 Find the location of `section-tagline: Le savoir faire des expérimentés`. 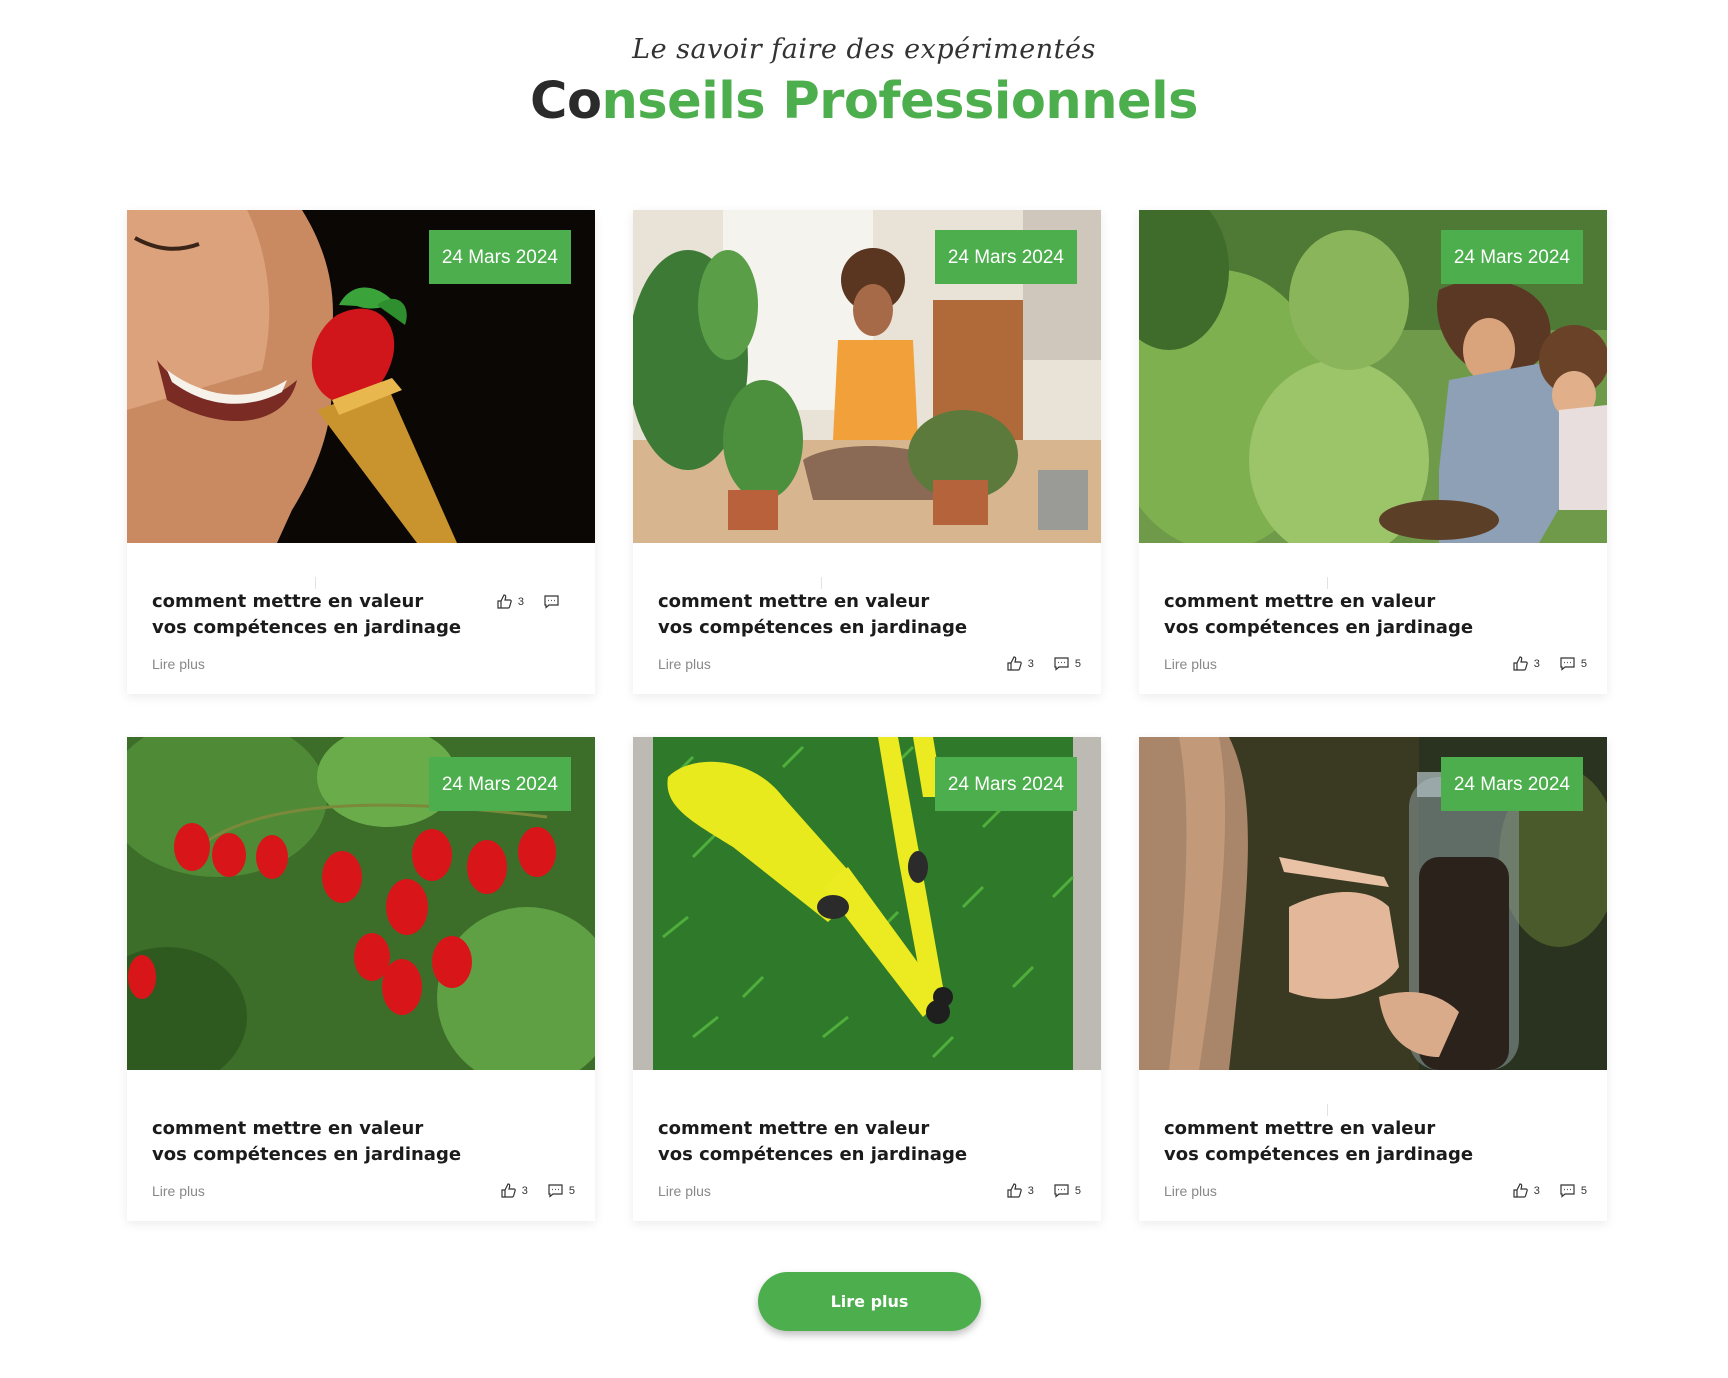

section-tagline: Le savoir faire des expérimentés is located at coordinates (864, 49).